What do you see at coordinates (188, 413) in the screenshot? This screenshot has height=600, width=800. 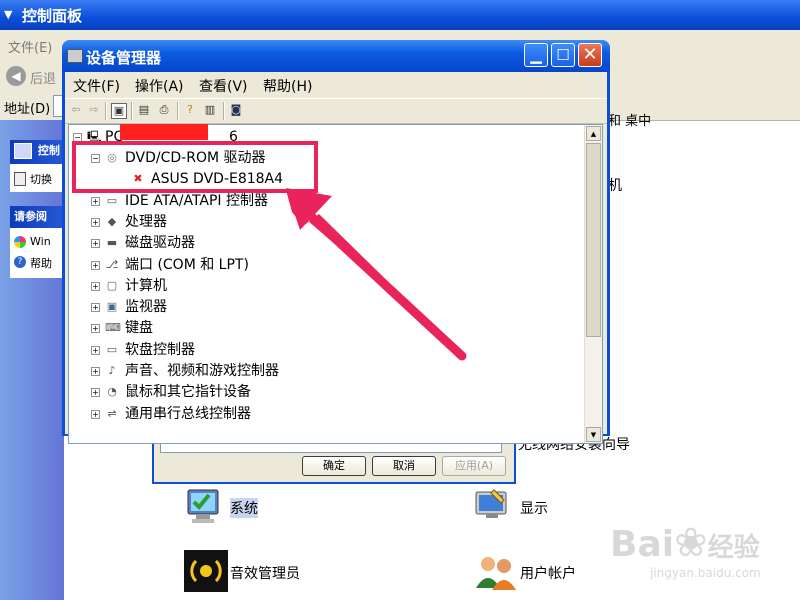 I see `tree-item-label: 通用串行总线控制器` at bounding box center [188, 413].